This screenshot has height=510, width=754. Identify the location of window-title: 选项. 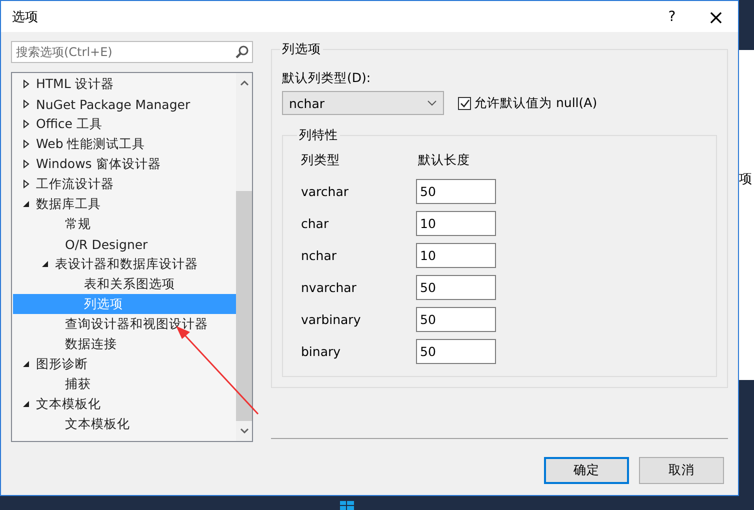
(25, 17).